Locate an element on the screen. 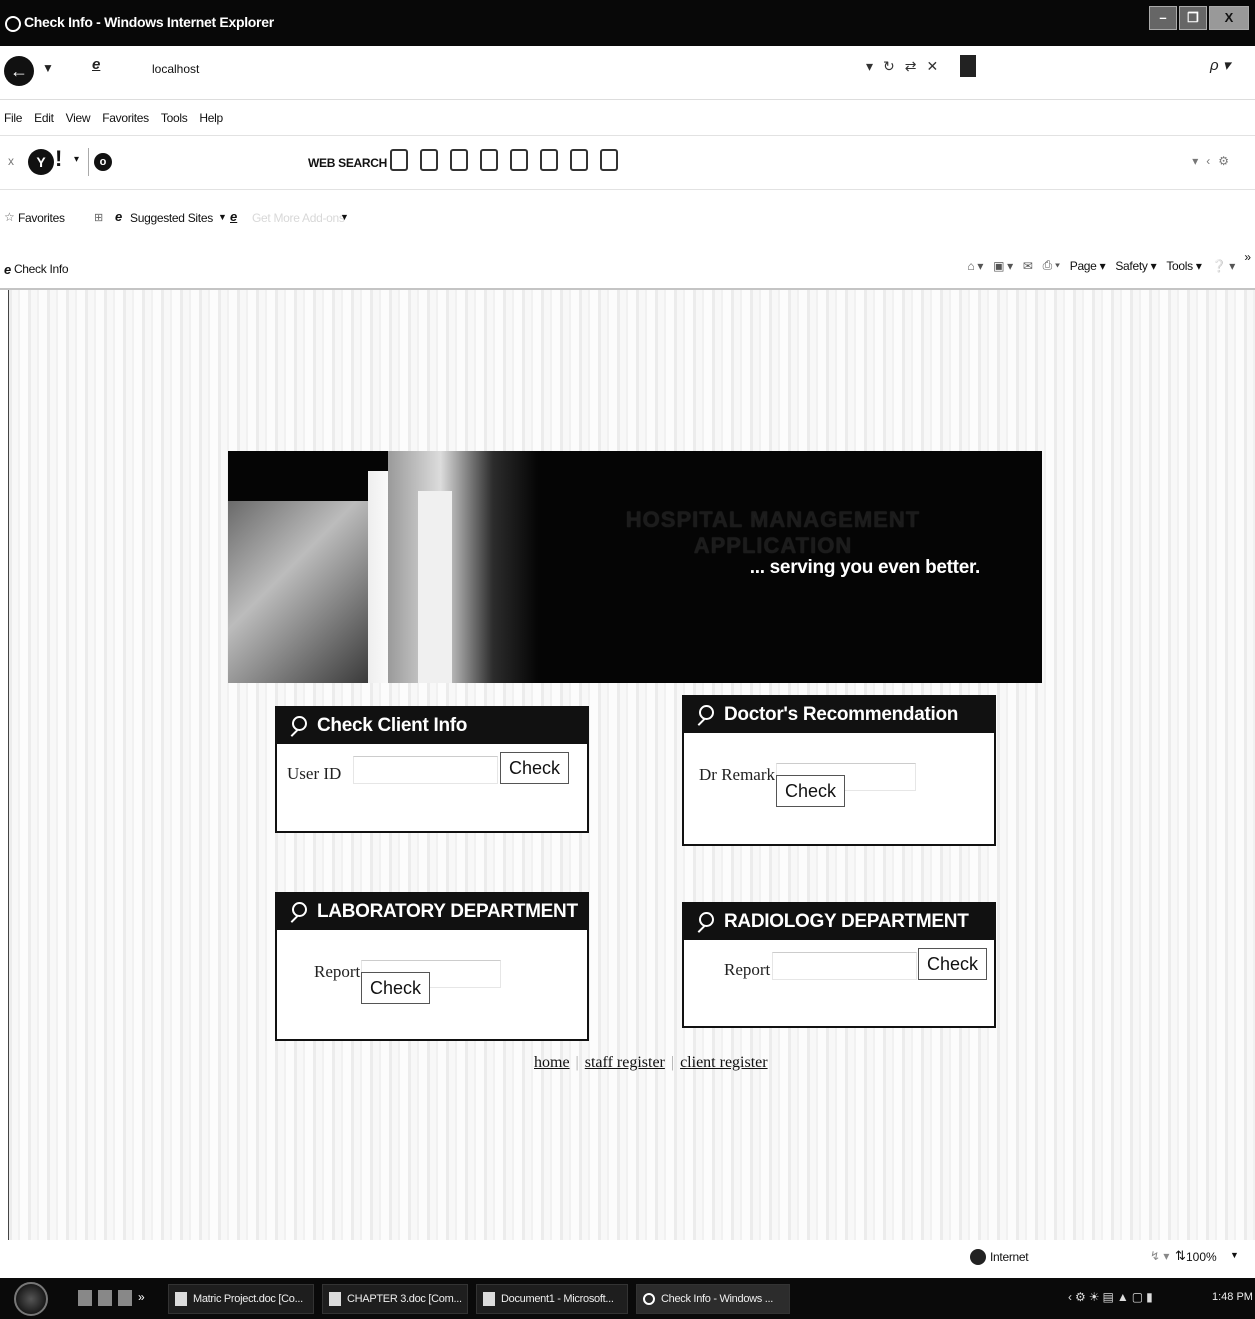 The width and height of the screenshot is (1255, 1319). close-button: X is located at coordinates (1229, 18).